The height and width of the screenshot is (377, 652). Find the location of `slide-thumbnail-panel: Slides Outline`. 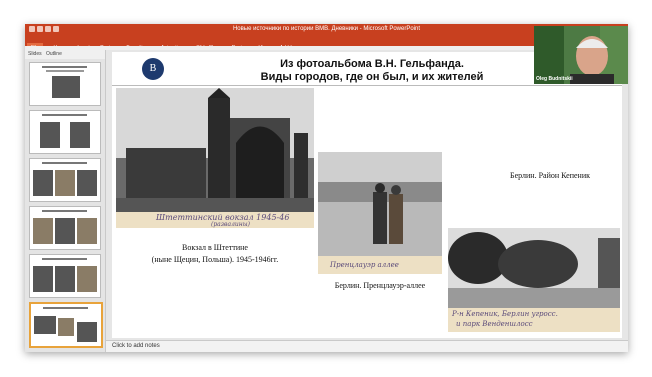

slide-thumbnail-panel: Slides Outline is located at coordinates (65, 201).